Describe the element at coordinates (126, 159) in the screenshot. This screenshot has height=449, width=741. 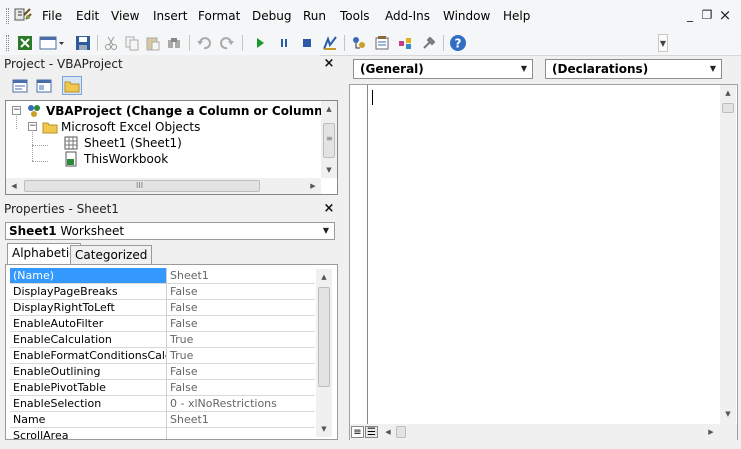
I see `tree-item-thisworkbook: ThisWorkbook` at that location.